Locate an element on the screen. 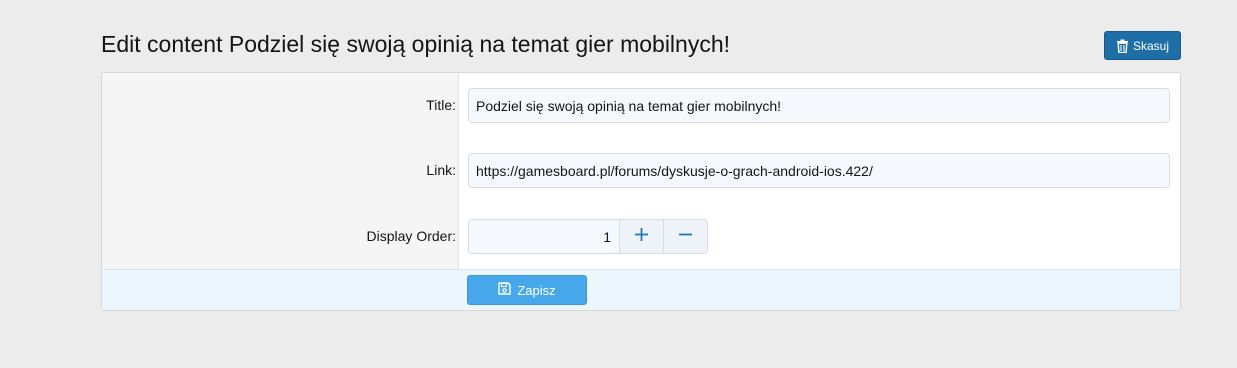 The image size is (1237, 368). increment-button is located at coordinates (641, 236).